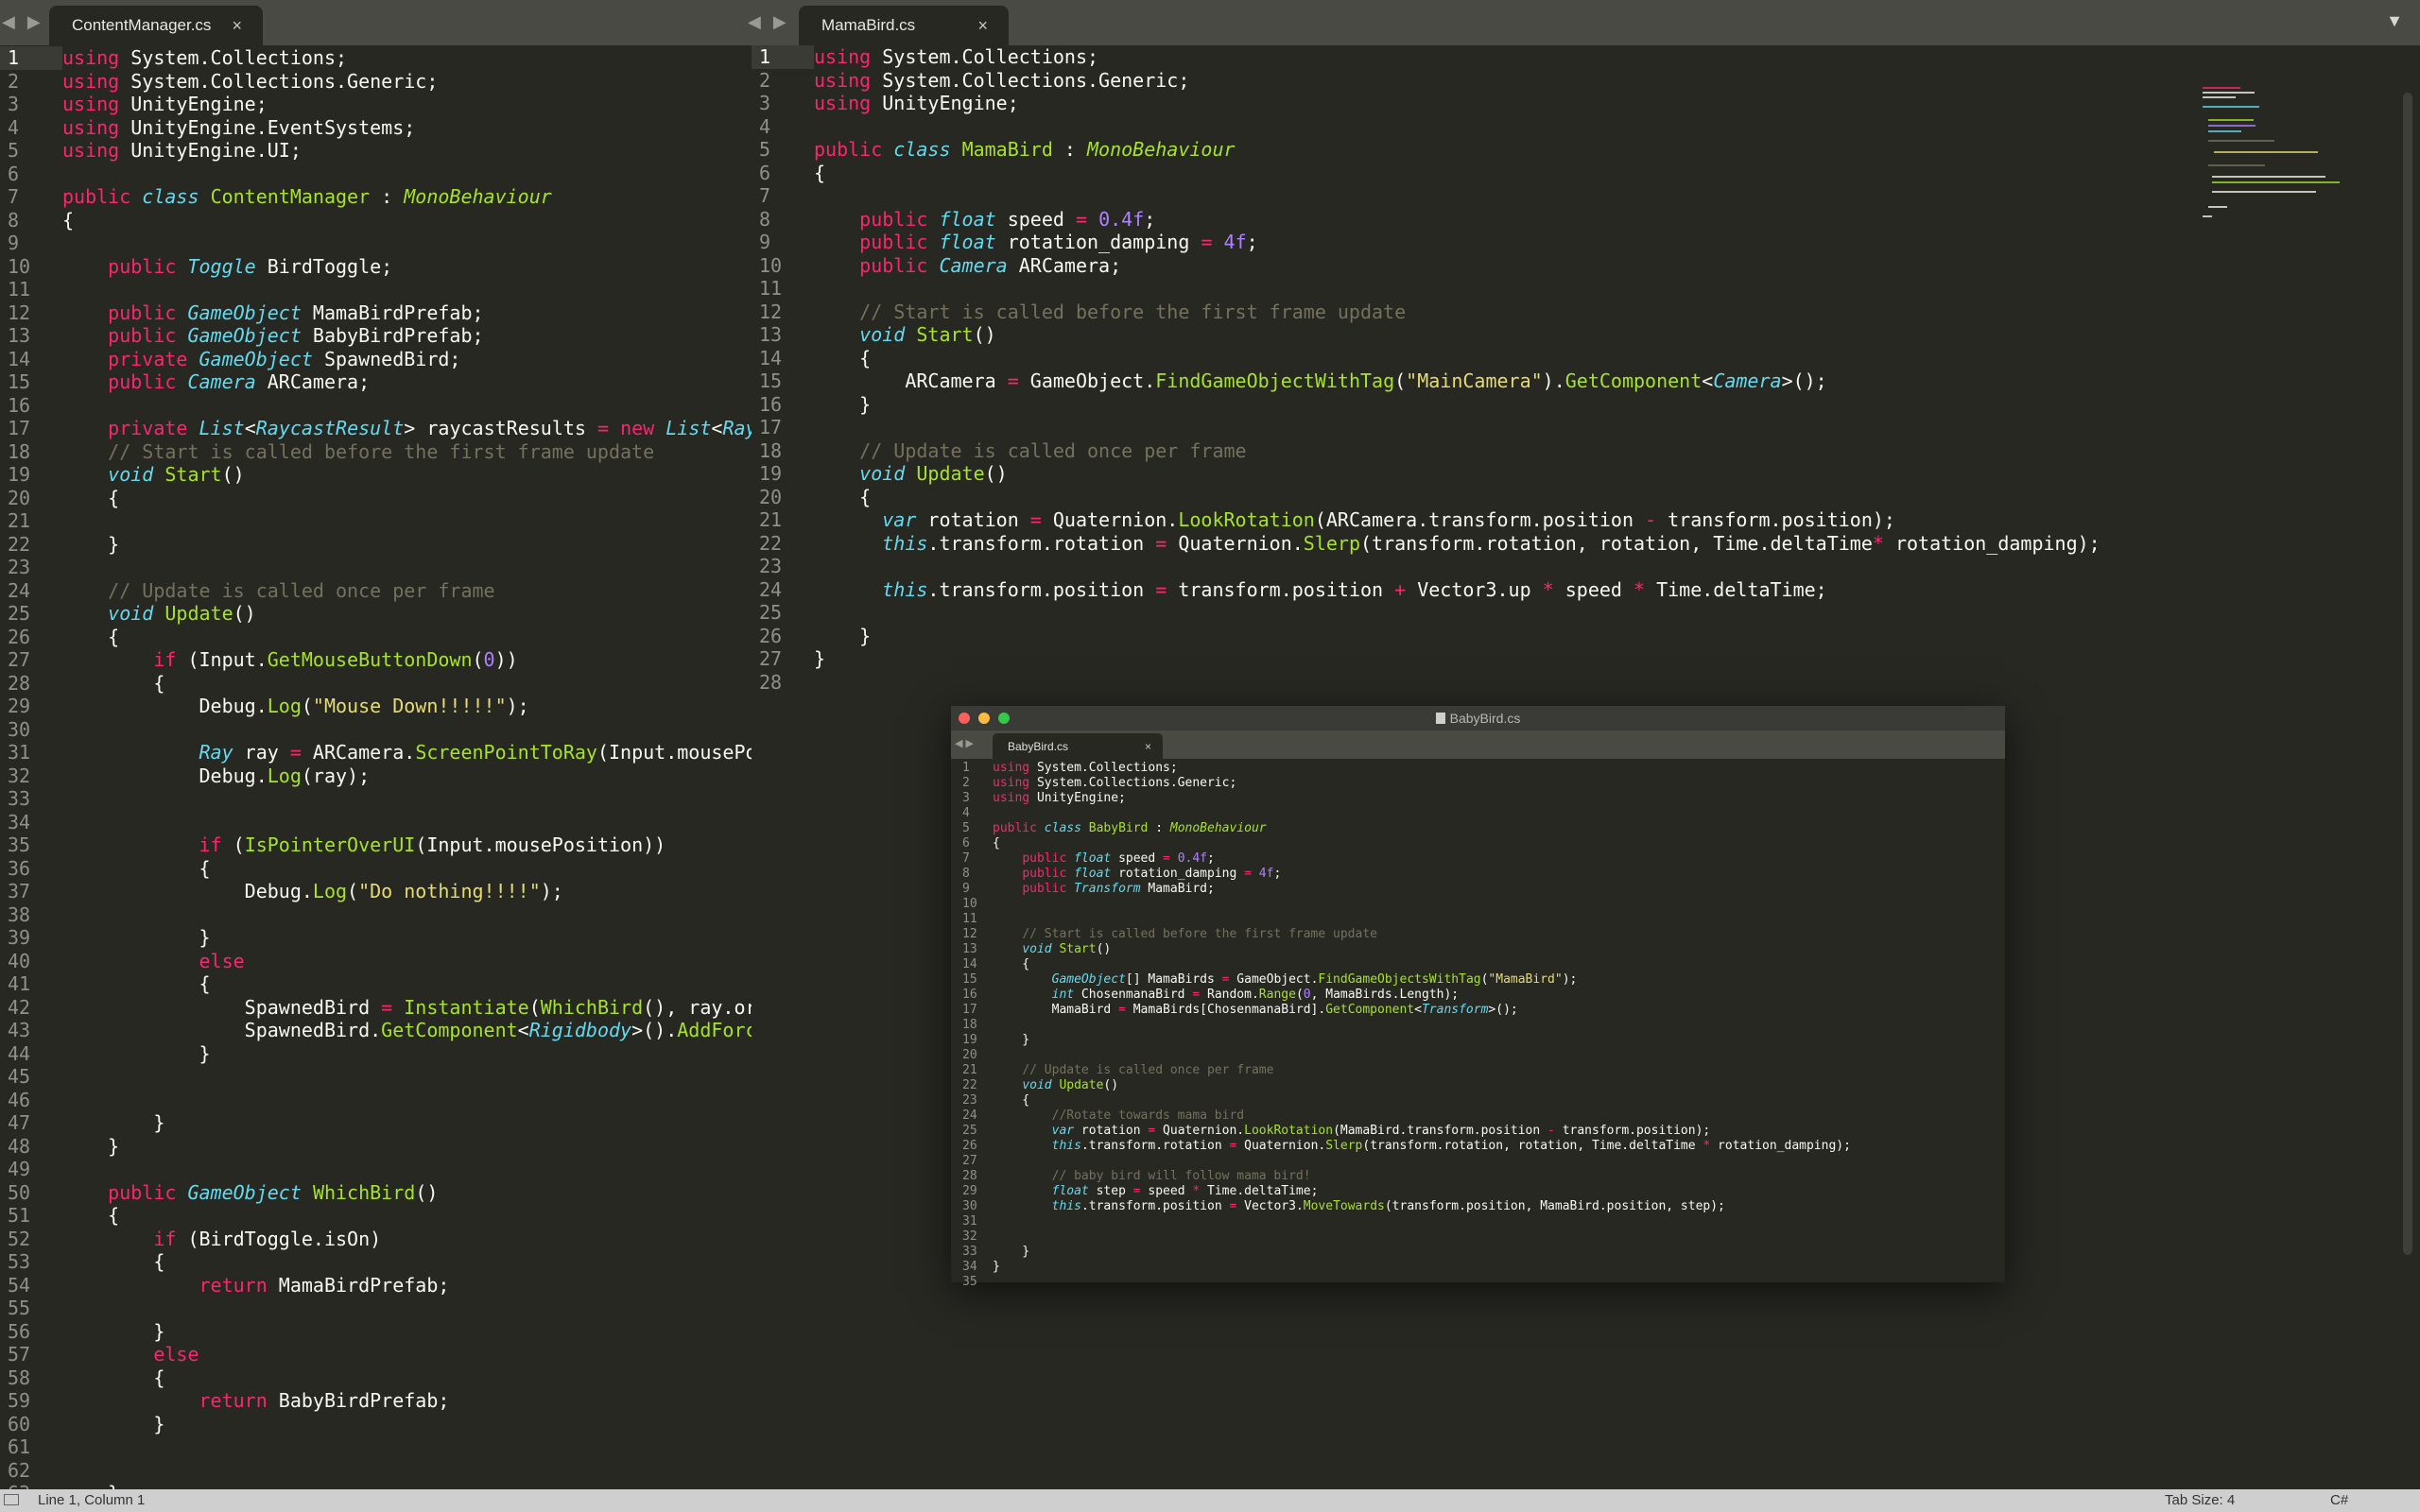  What do you see at coordinates (376, 174) in the screenshot?
I see `code-line: 6` at bounding box center [376, 174].